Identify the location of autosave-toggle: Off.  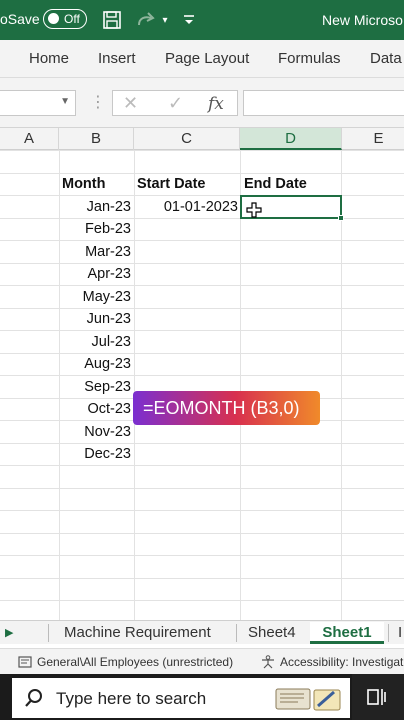
(65, 19).